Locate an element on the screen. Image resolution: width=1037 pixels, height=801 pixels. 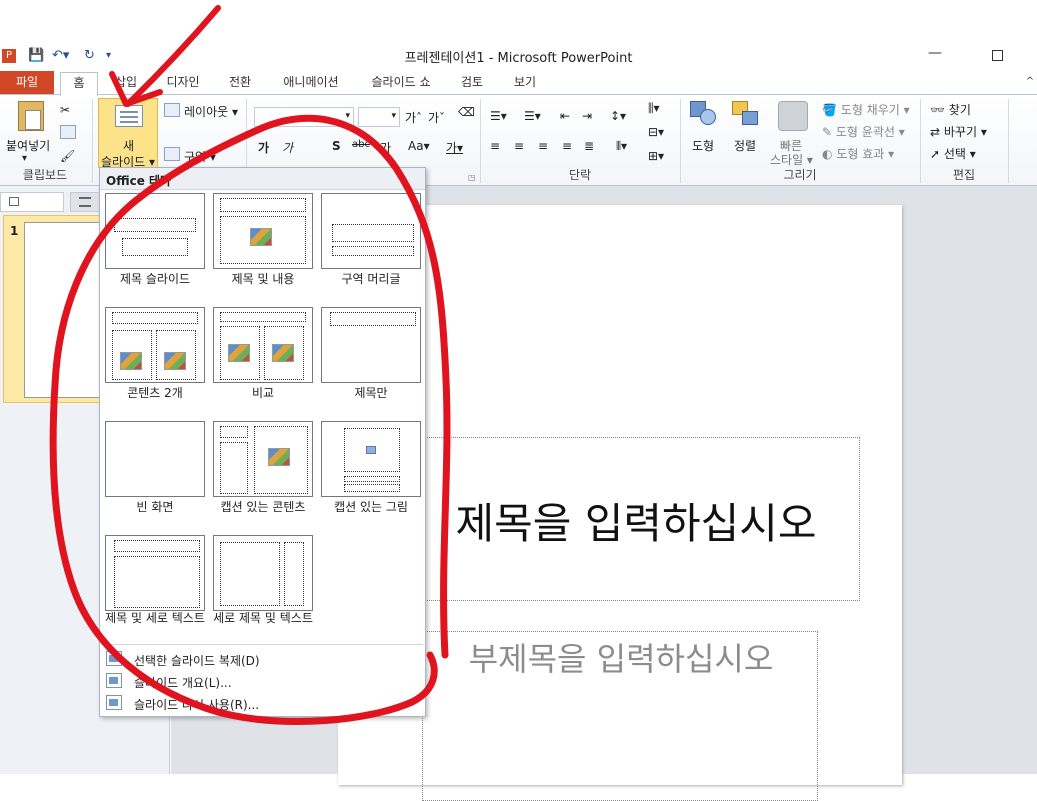
annotation-arrow-shaft is located at coordinates (173, 56).